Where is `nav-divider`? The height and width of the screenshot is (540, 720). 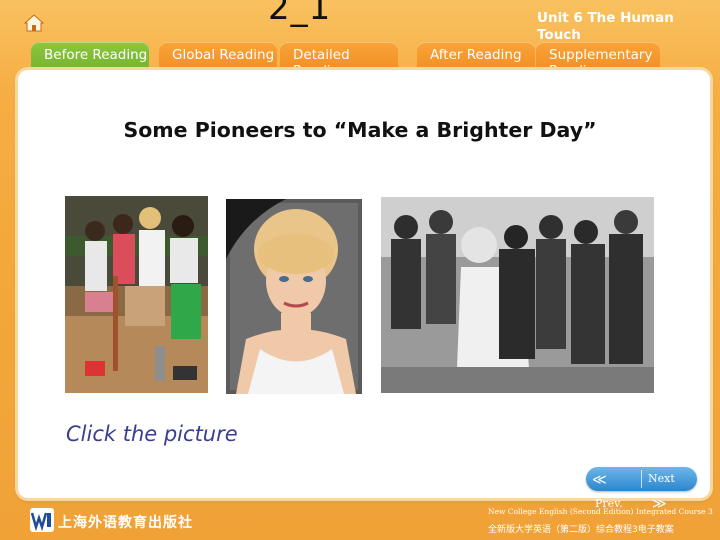
nav-divider is located at coordinates (641, 479).